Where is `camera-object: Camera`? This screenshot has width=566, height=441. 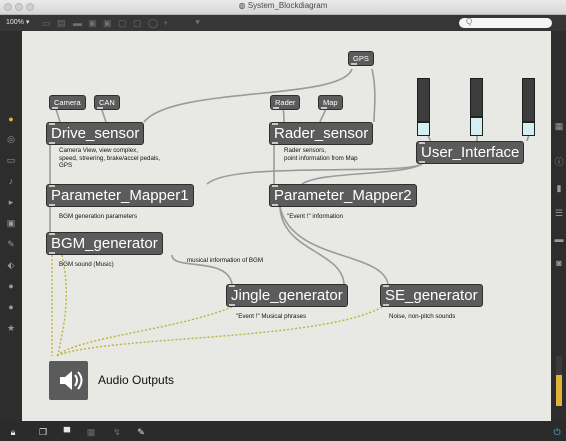 camera-object: Camera is located at coordinates (67, 102).